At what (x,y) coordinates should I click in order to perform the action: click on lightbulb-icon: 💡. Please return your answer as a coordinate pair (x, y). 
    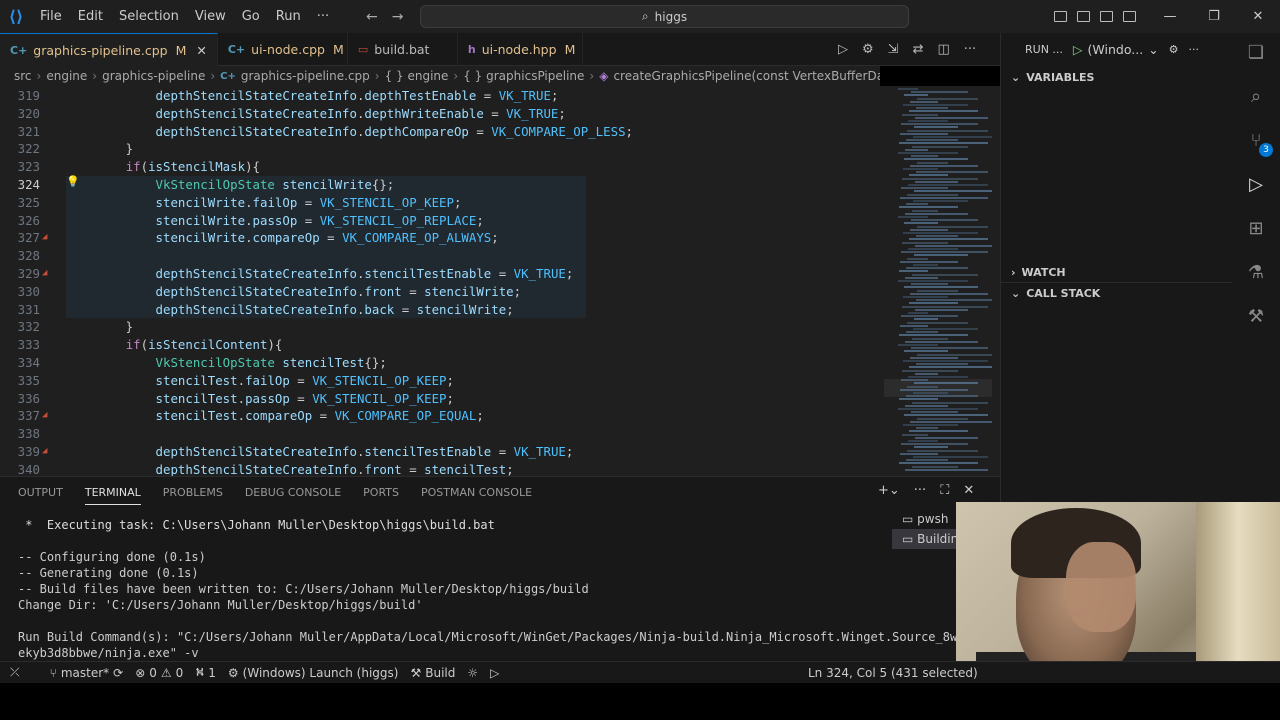
    Looking at the image, I should click on (73, 181).